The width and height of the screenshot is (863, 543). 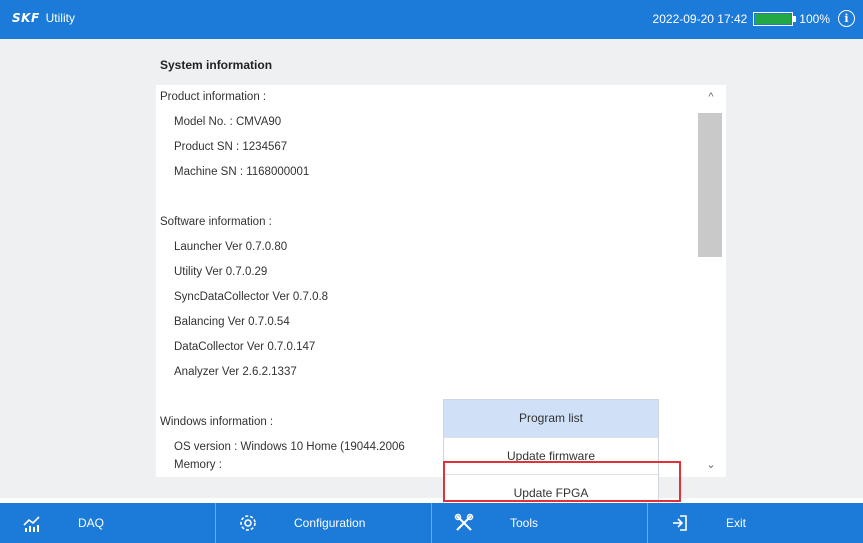 I want to click on tab-configuration: Configuration, so click(x=324, y=523).